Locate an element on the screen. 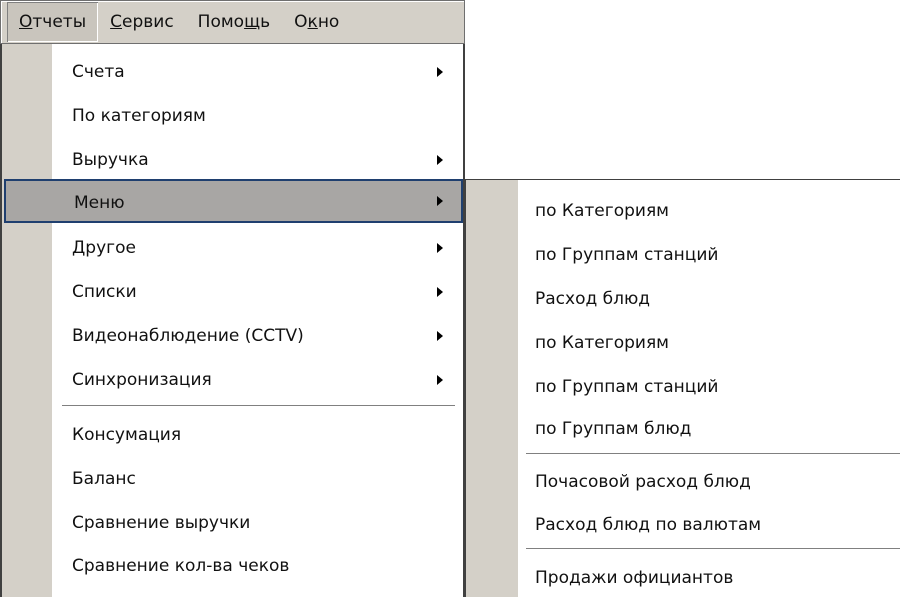  menu-item-cctv: Видеонаблюдение (CCTV) is located at coordinates (232, 336).